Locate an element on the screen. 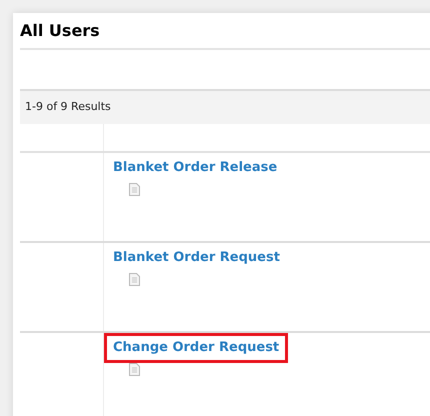 This screenshot has width=430, height=416. page-title: All Users is located at coordinates (60, 30).